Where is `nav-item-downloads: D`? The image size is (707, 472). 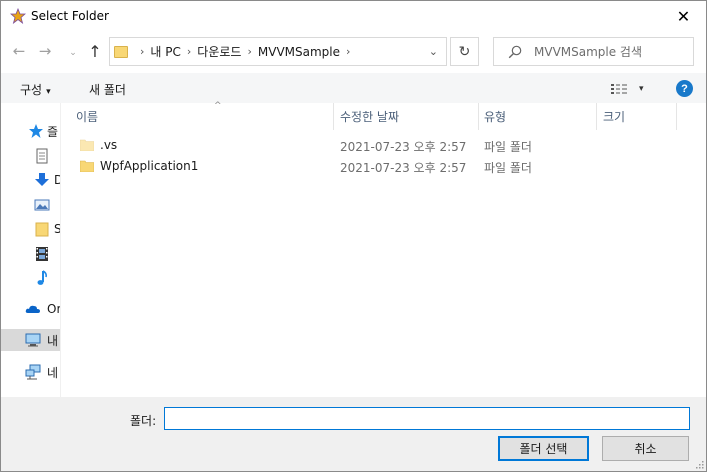 nav-item-downloads: D is located at coordinates (30, 180).